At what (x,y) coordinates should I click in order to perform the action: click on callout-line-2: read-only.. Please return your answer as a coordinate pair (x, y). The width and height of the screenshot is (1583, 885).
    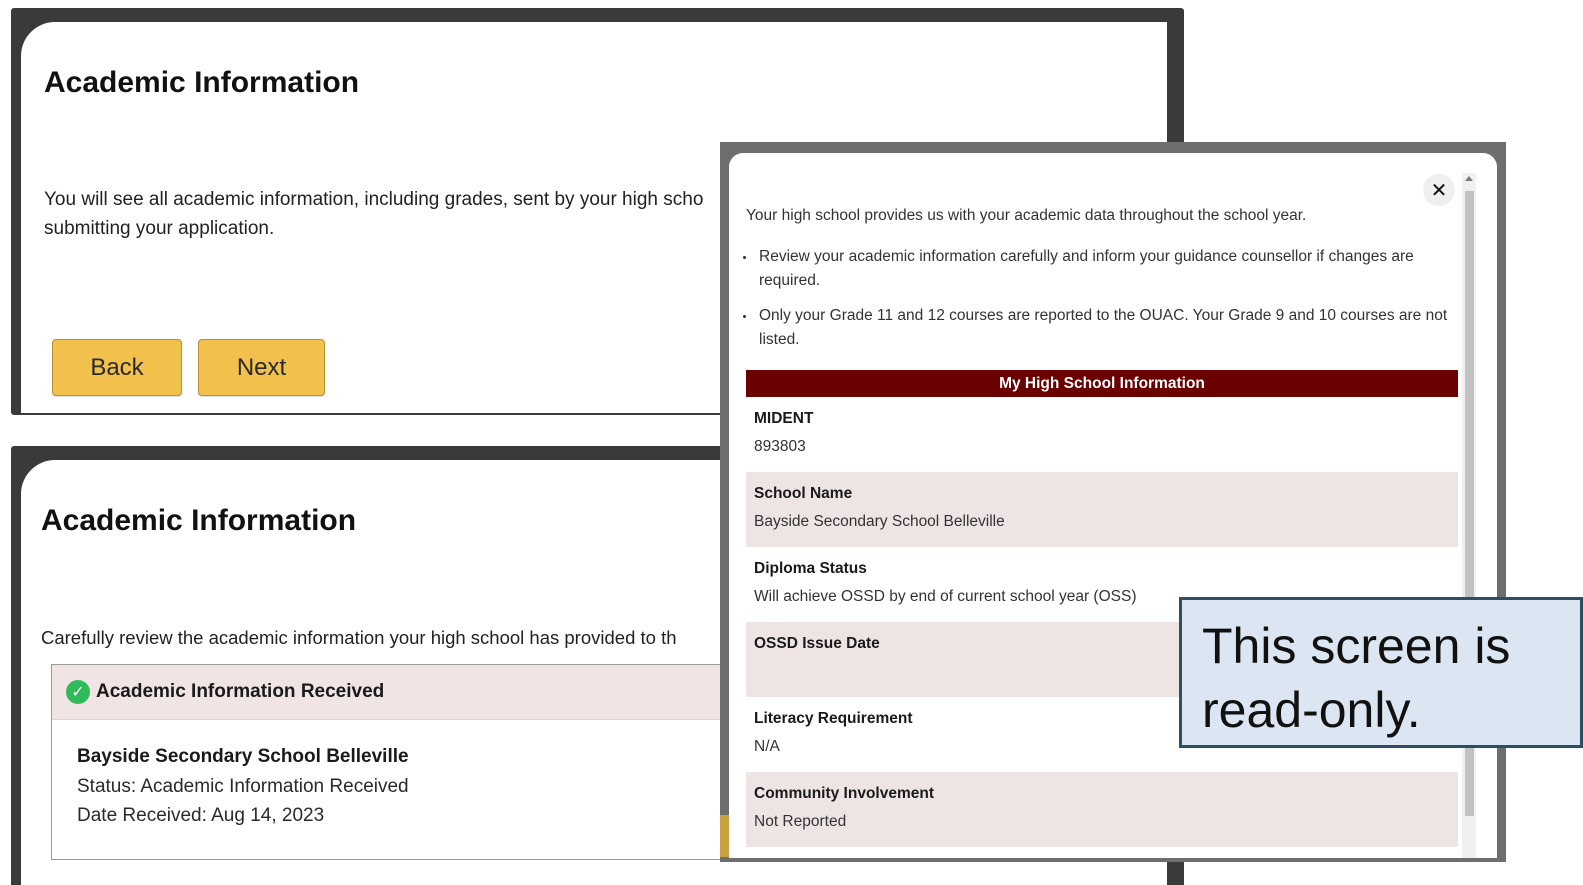
    Looking at the image, I should click on (1311, 710).